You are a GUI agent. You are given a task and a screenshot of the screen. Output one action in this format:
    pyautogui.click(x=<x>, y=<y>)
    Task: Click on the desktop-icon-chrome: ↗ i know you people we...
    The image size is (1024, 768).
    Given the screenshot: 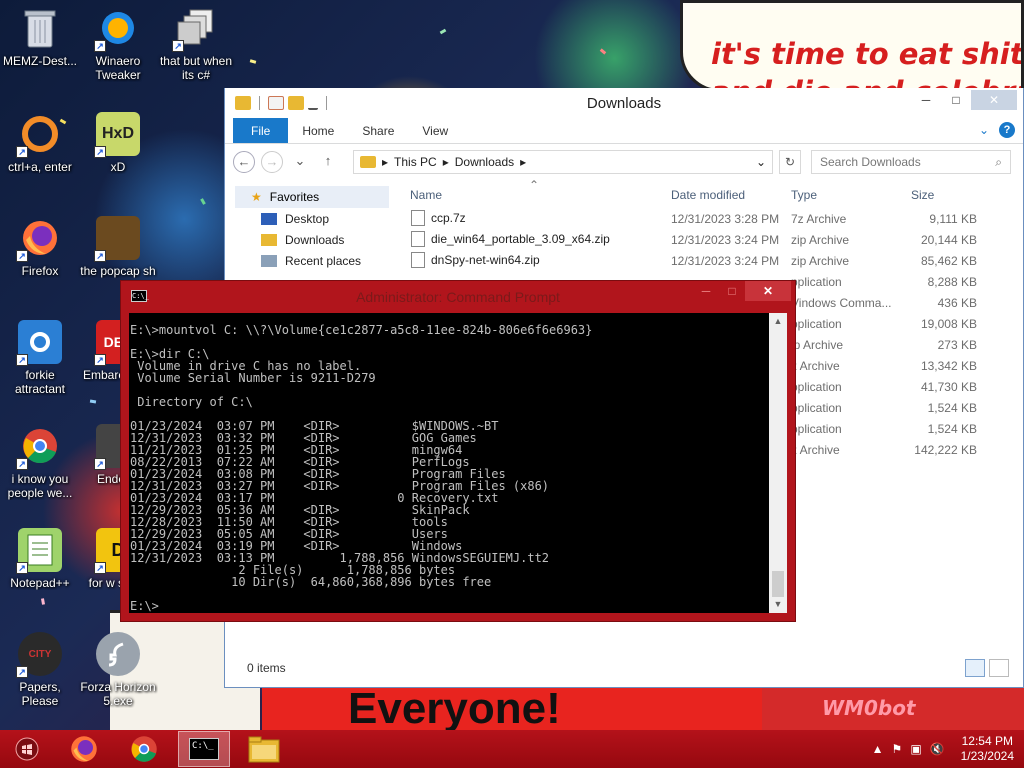 What is the action you would take?
    pyautogui.click(x=40, y=462)
    